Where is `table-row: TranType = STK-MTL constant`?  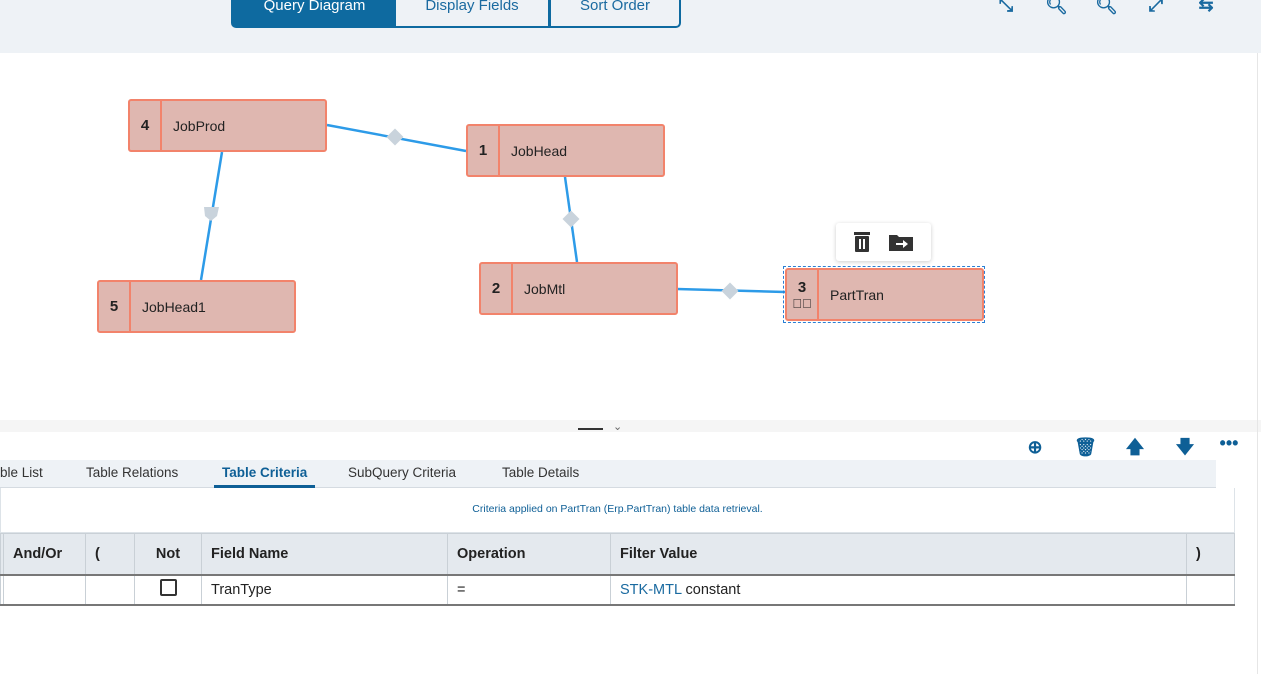
table-row: TranType = STK-MTL constant is located at coordinates (617, 590).